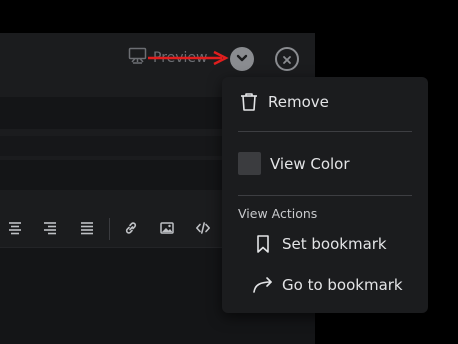  What do you see at coordinates (137, 58) in the screenshot?
I see `monitor-icon` at bounding box center [137, 58].